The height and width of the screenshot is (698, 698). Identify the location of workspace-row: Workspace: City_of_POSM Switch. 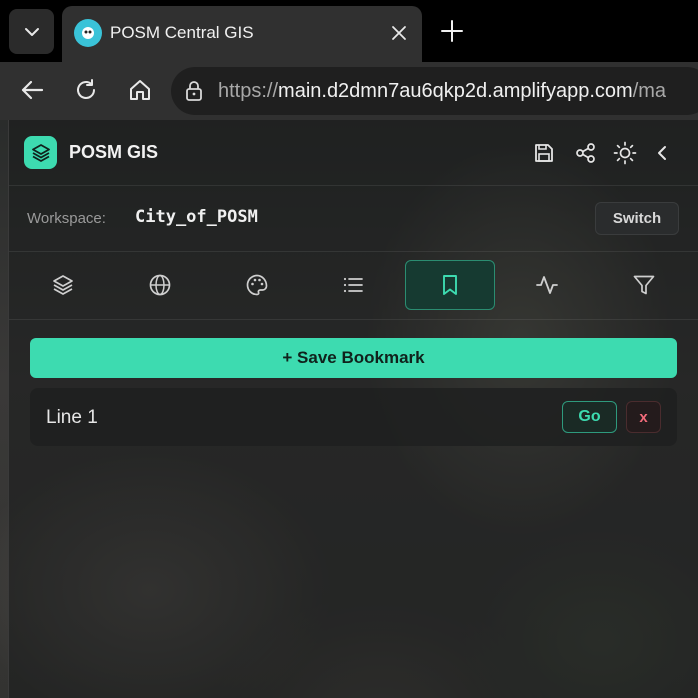
(353, 219).